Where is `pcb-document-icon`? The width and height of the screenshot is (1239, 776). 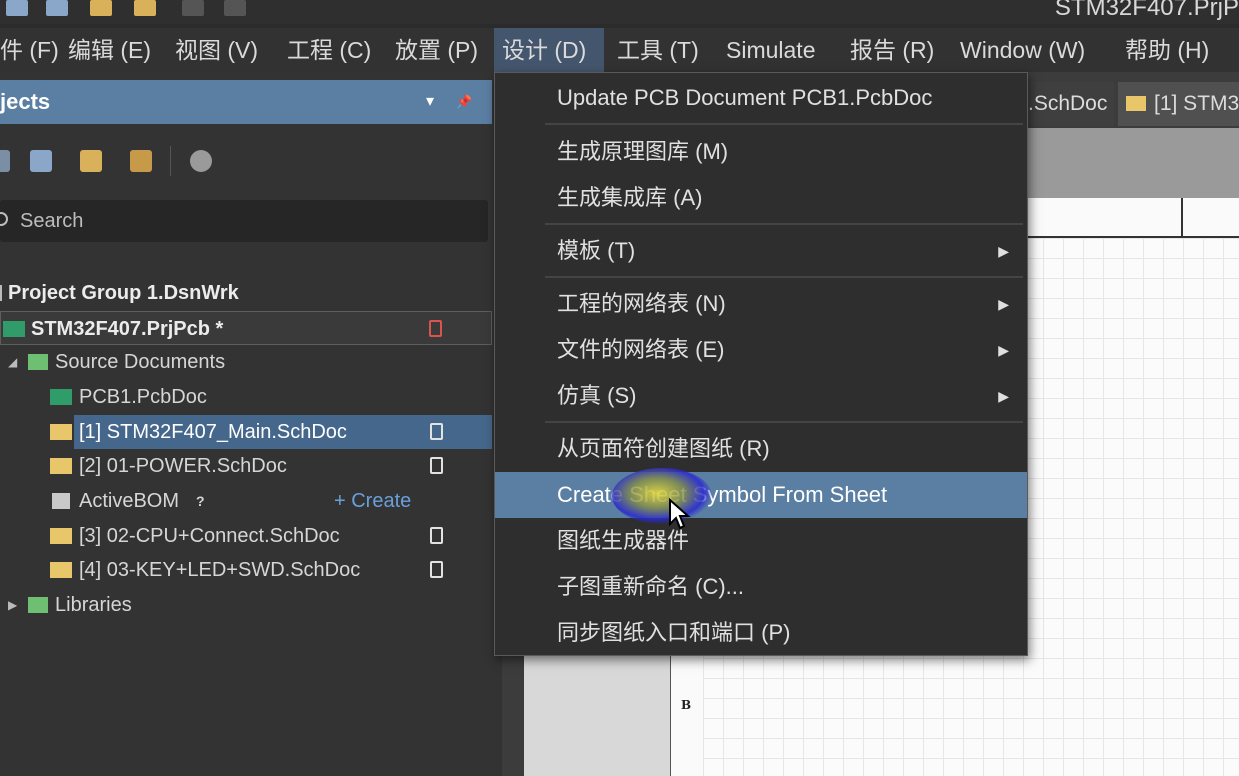 pcb-document-icon is located at coordinates (61, 397).